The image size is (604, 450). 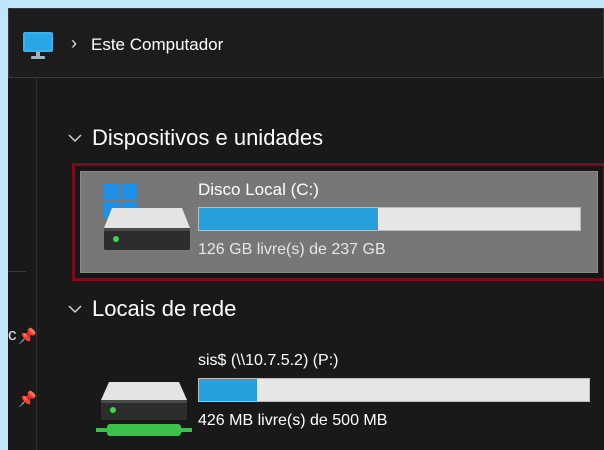 What do you see at coordinates (258, 189) in the screenshot?
I see `drive-name: Disco Local (C:)` at bounding box center [258, 189].